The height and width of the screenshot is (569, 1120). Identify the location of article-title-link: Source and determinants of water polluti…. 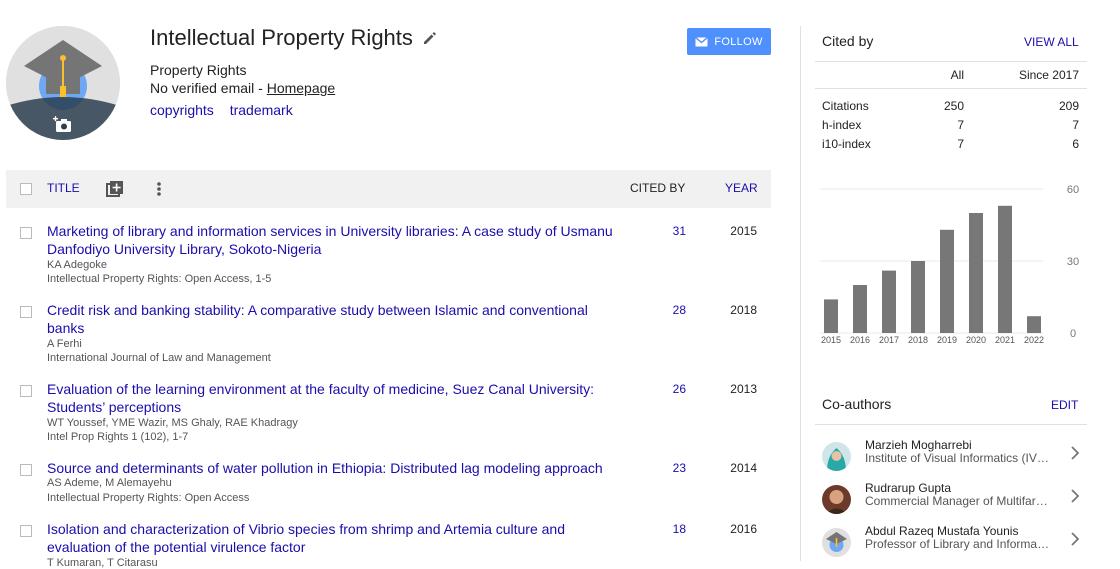
(332, 468).